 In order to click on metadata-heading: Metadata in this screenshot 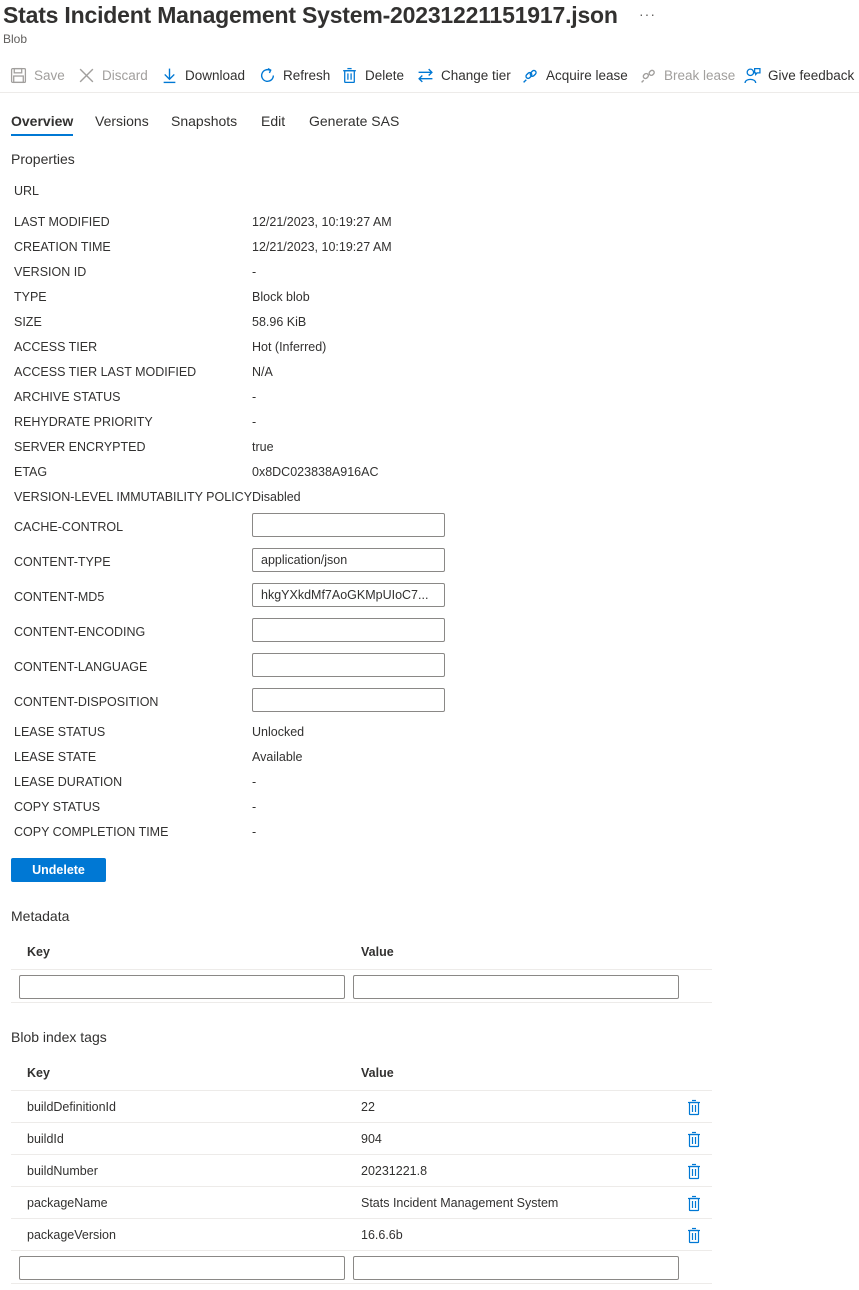, I will do `click(40, 916)`.